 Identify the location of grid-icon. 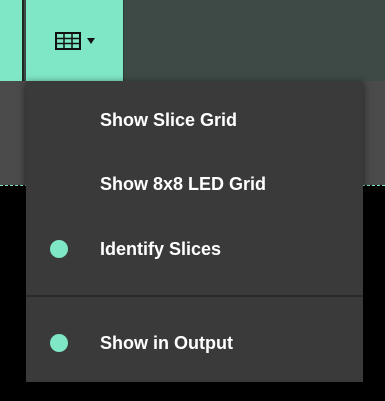
(67, 40).